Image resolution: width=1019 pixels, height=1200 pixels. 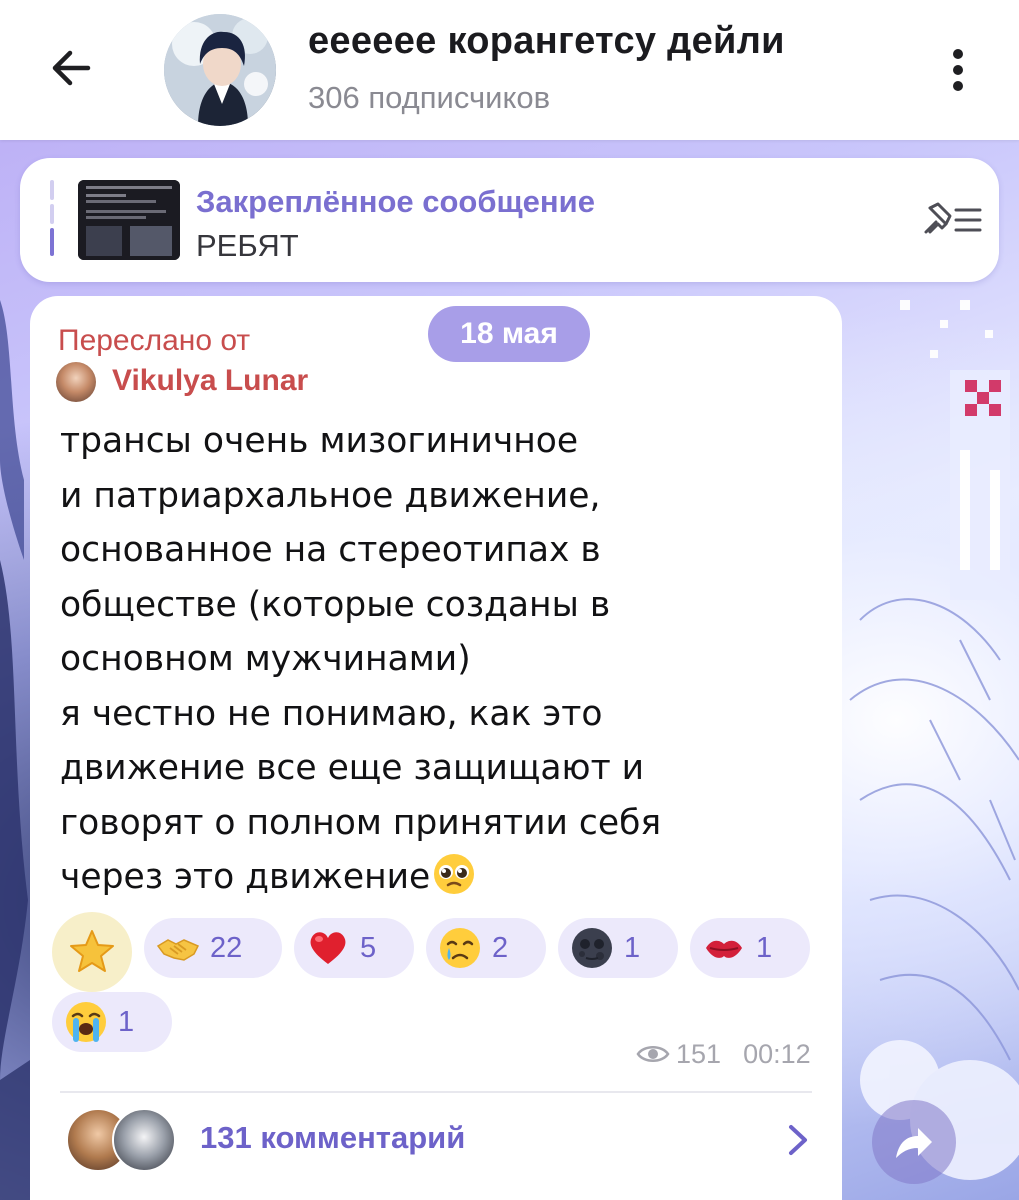 I want to click on message-line: основанное на стереотипах в, so click(x=330, y=550).